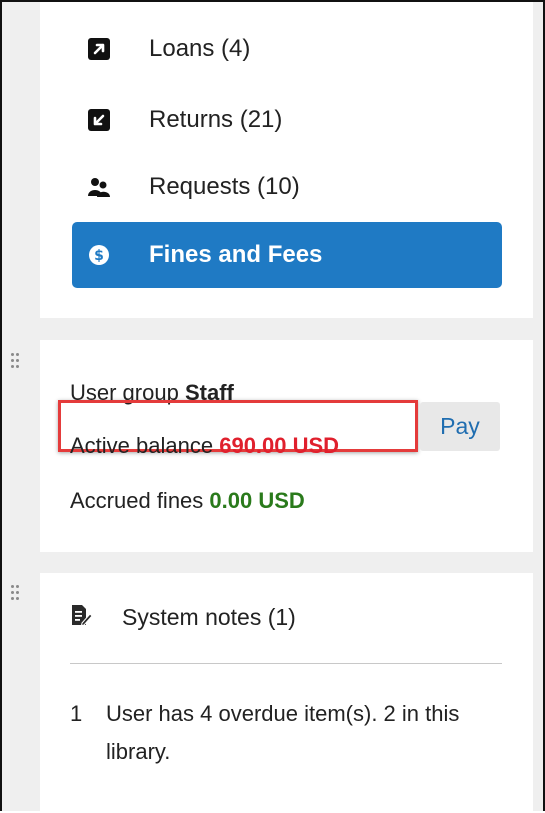  I want to click on pay-button: Pay, so click(460, 426).